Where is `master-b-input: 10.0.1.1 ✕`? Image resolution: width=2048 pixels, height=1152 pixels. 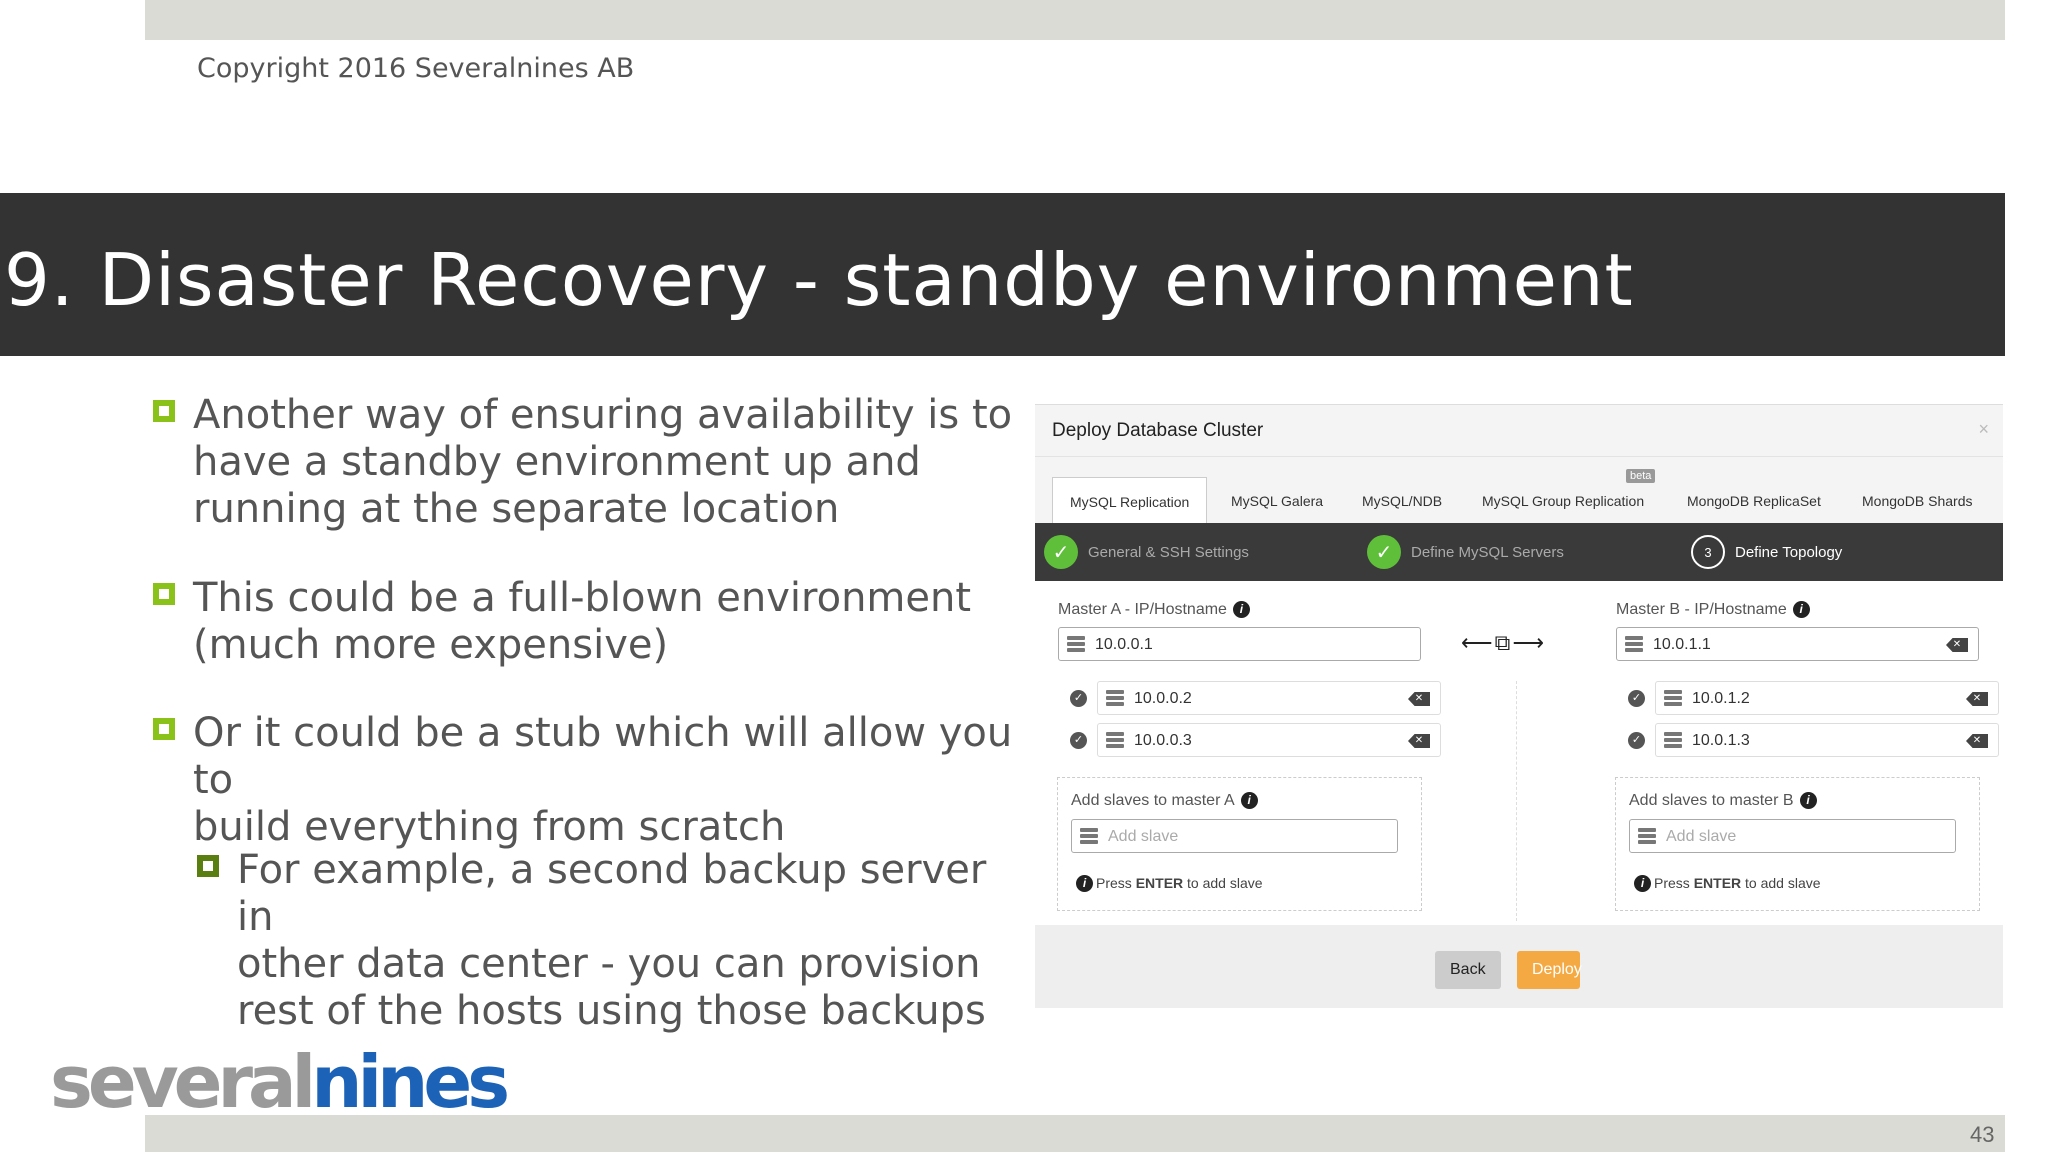 master-b-input: 10.0.1.1 ✕ is located at coordinates (1797, 644).